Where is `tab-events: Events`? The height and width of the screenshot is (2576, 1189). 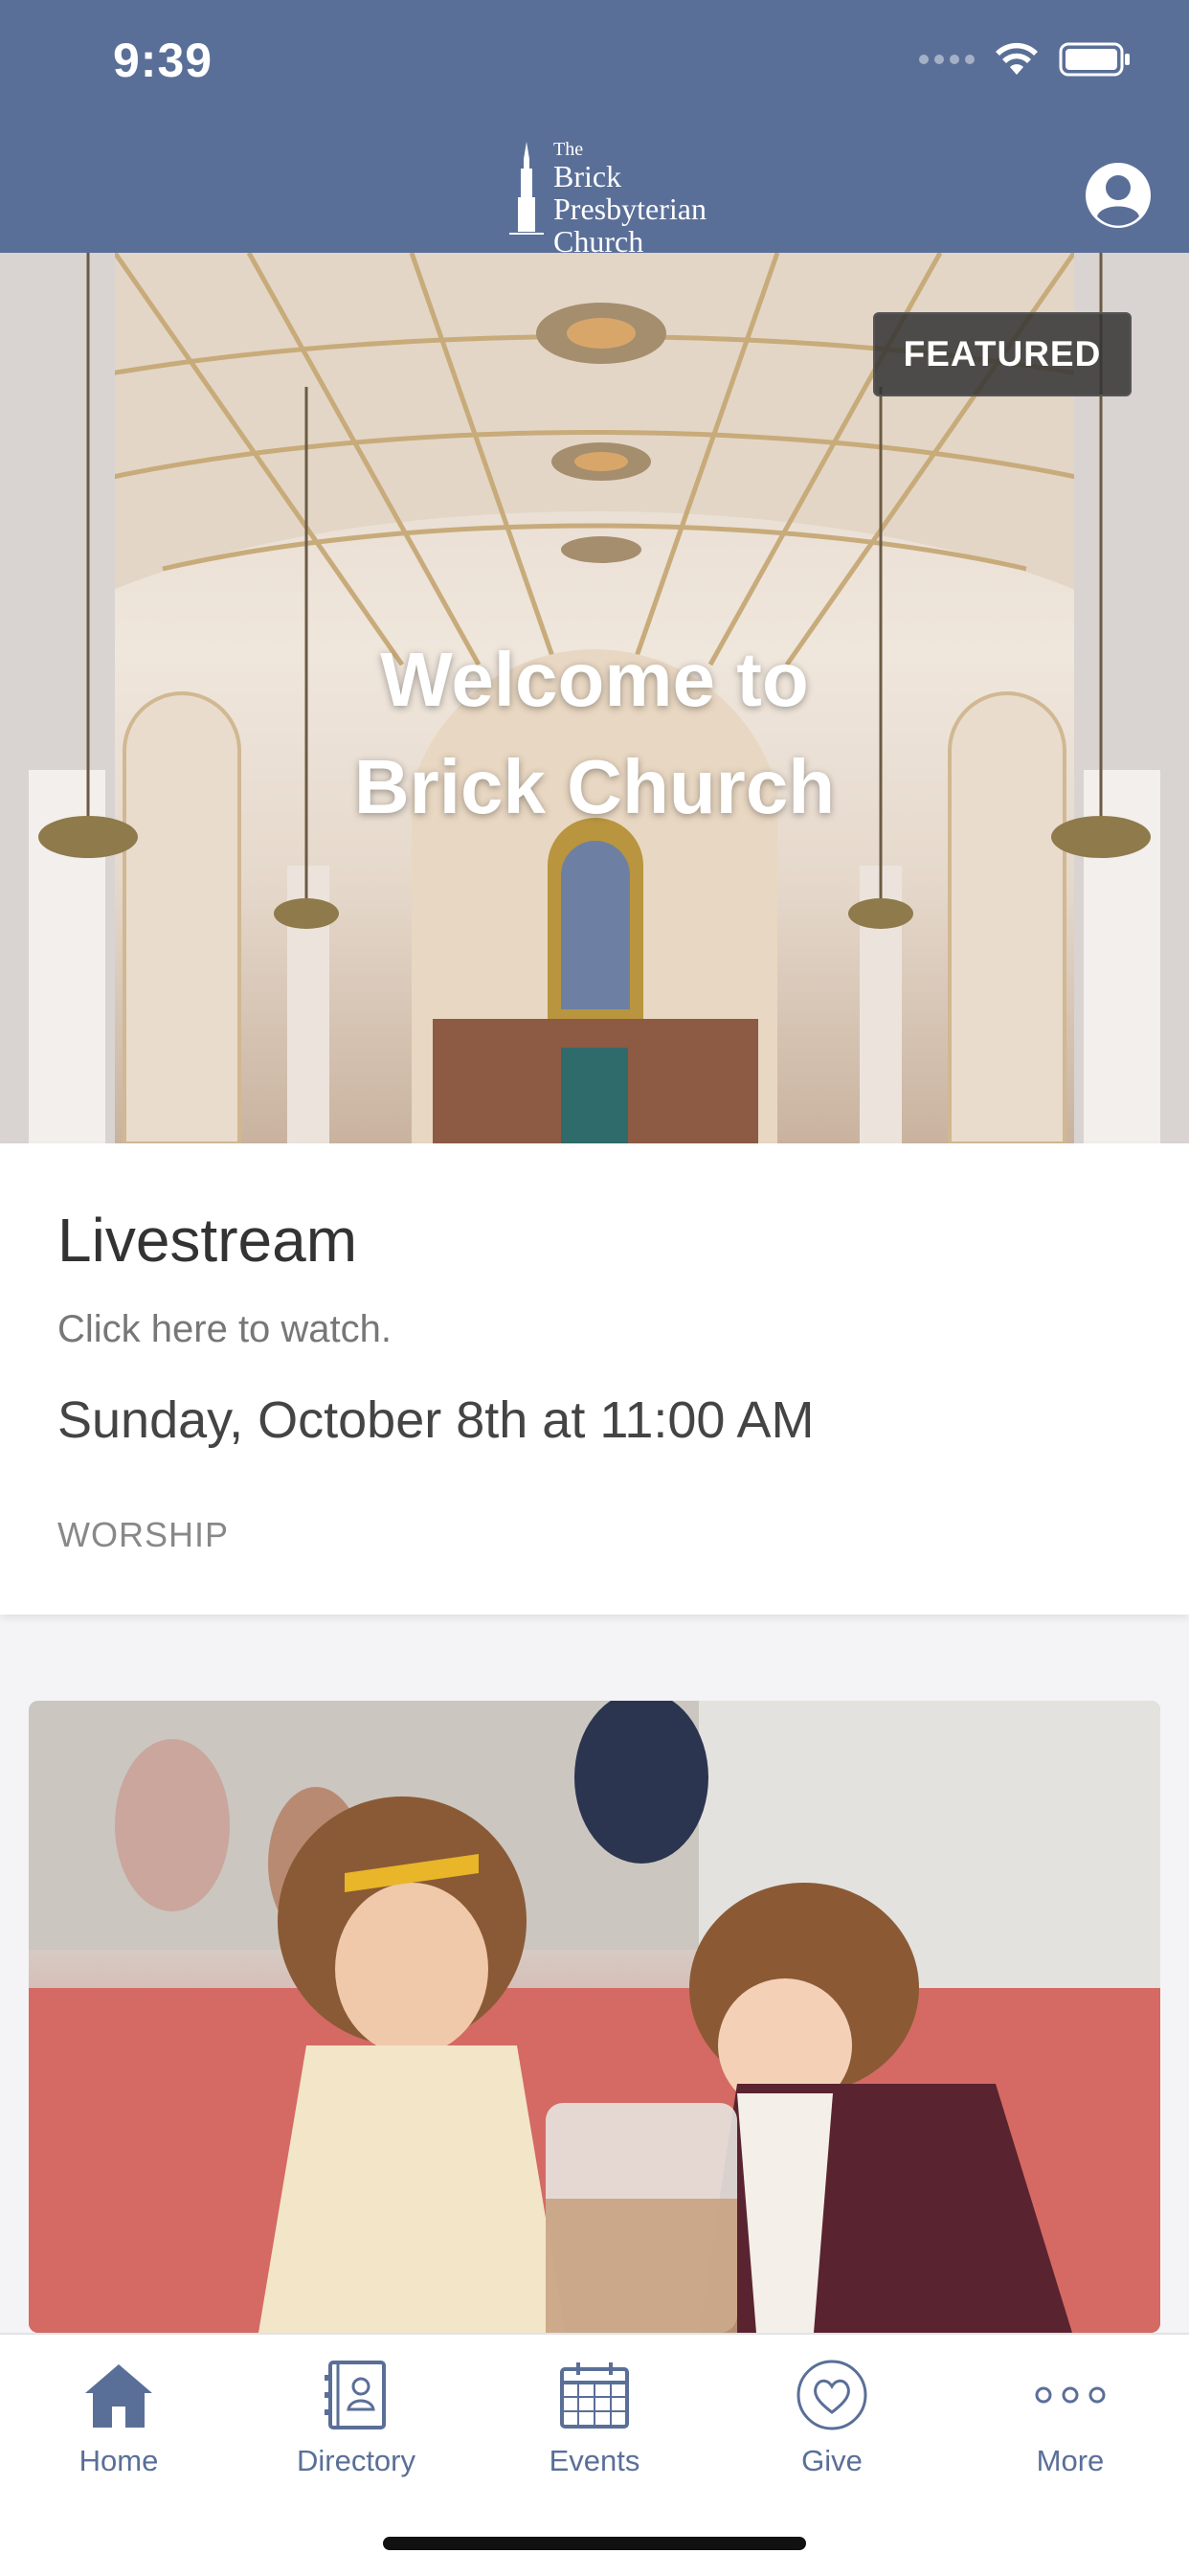
tab-events: Events is located at coordinates (594, 2428).